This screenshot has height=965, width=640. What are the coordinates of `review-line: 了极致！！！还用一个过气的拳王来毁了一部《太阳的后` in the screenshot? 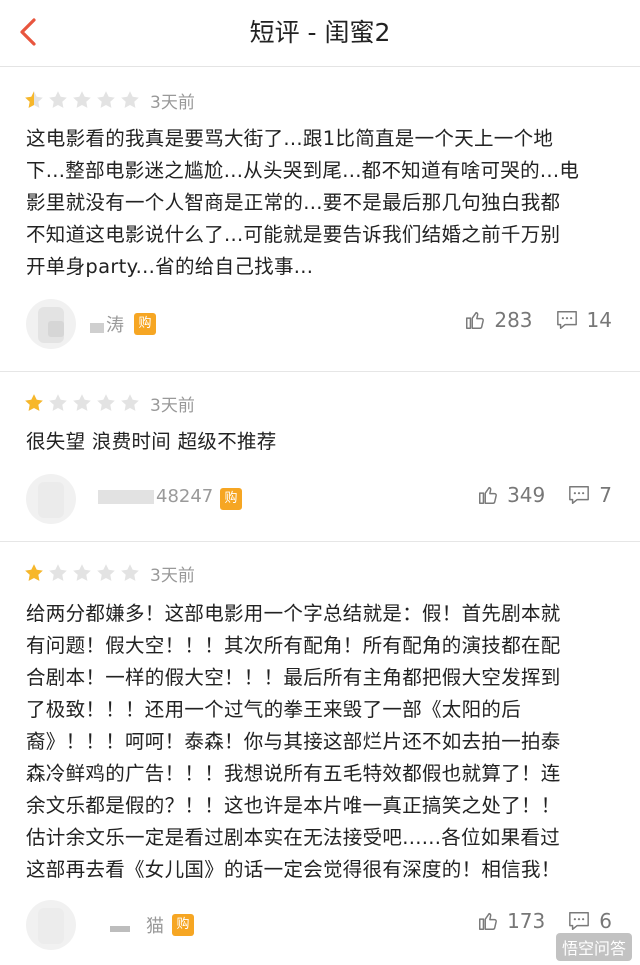 It's located at (274, 709).